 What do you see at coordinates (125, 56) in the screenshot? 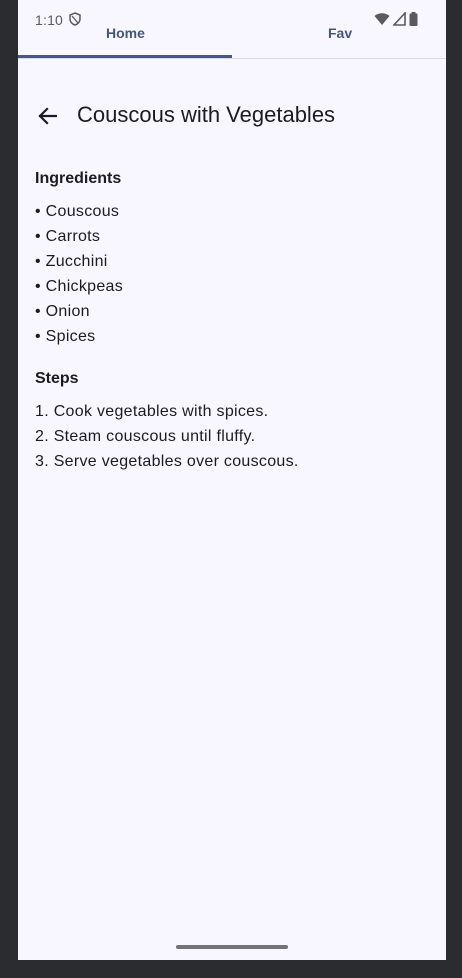
I see `tab-indicator` at bounding box center [125, 56].